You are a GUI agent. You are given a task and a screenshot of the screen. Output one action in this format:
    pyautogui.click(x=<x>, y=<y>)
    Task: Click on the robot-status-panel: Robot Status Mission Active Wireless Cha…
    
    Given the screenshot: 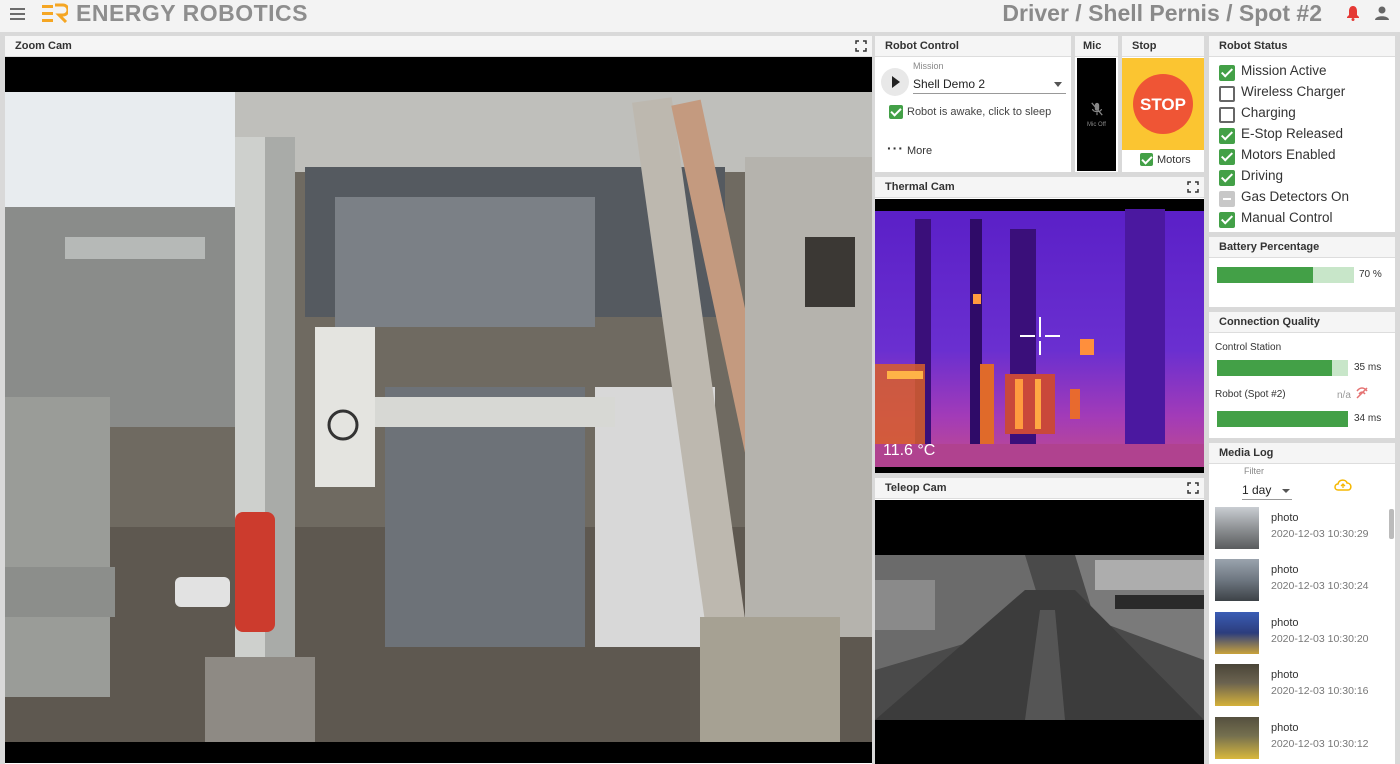 What is the action you would take?
    pyautogui.click(x=1302, y=134)
    